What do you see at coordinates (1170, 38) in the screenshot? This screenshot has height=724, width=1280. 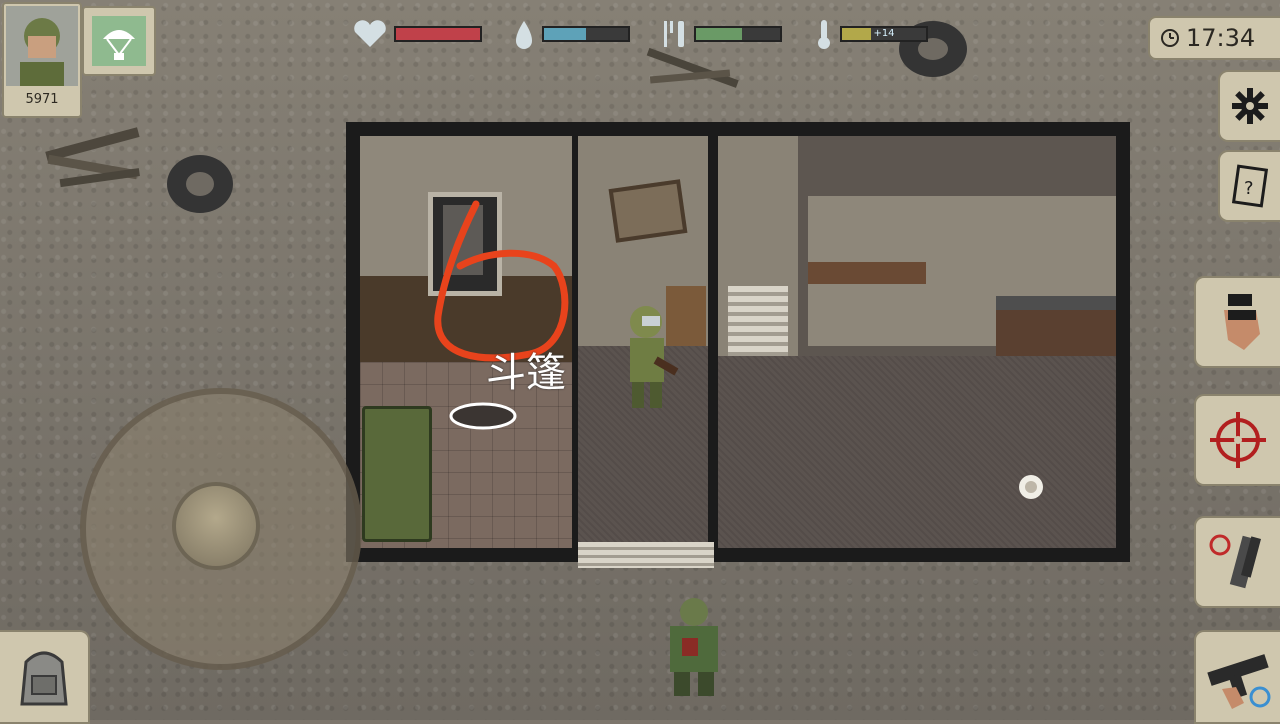 I see `clock-icon` at bounding box center [1170, 38].